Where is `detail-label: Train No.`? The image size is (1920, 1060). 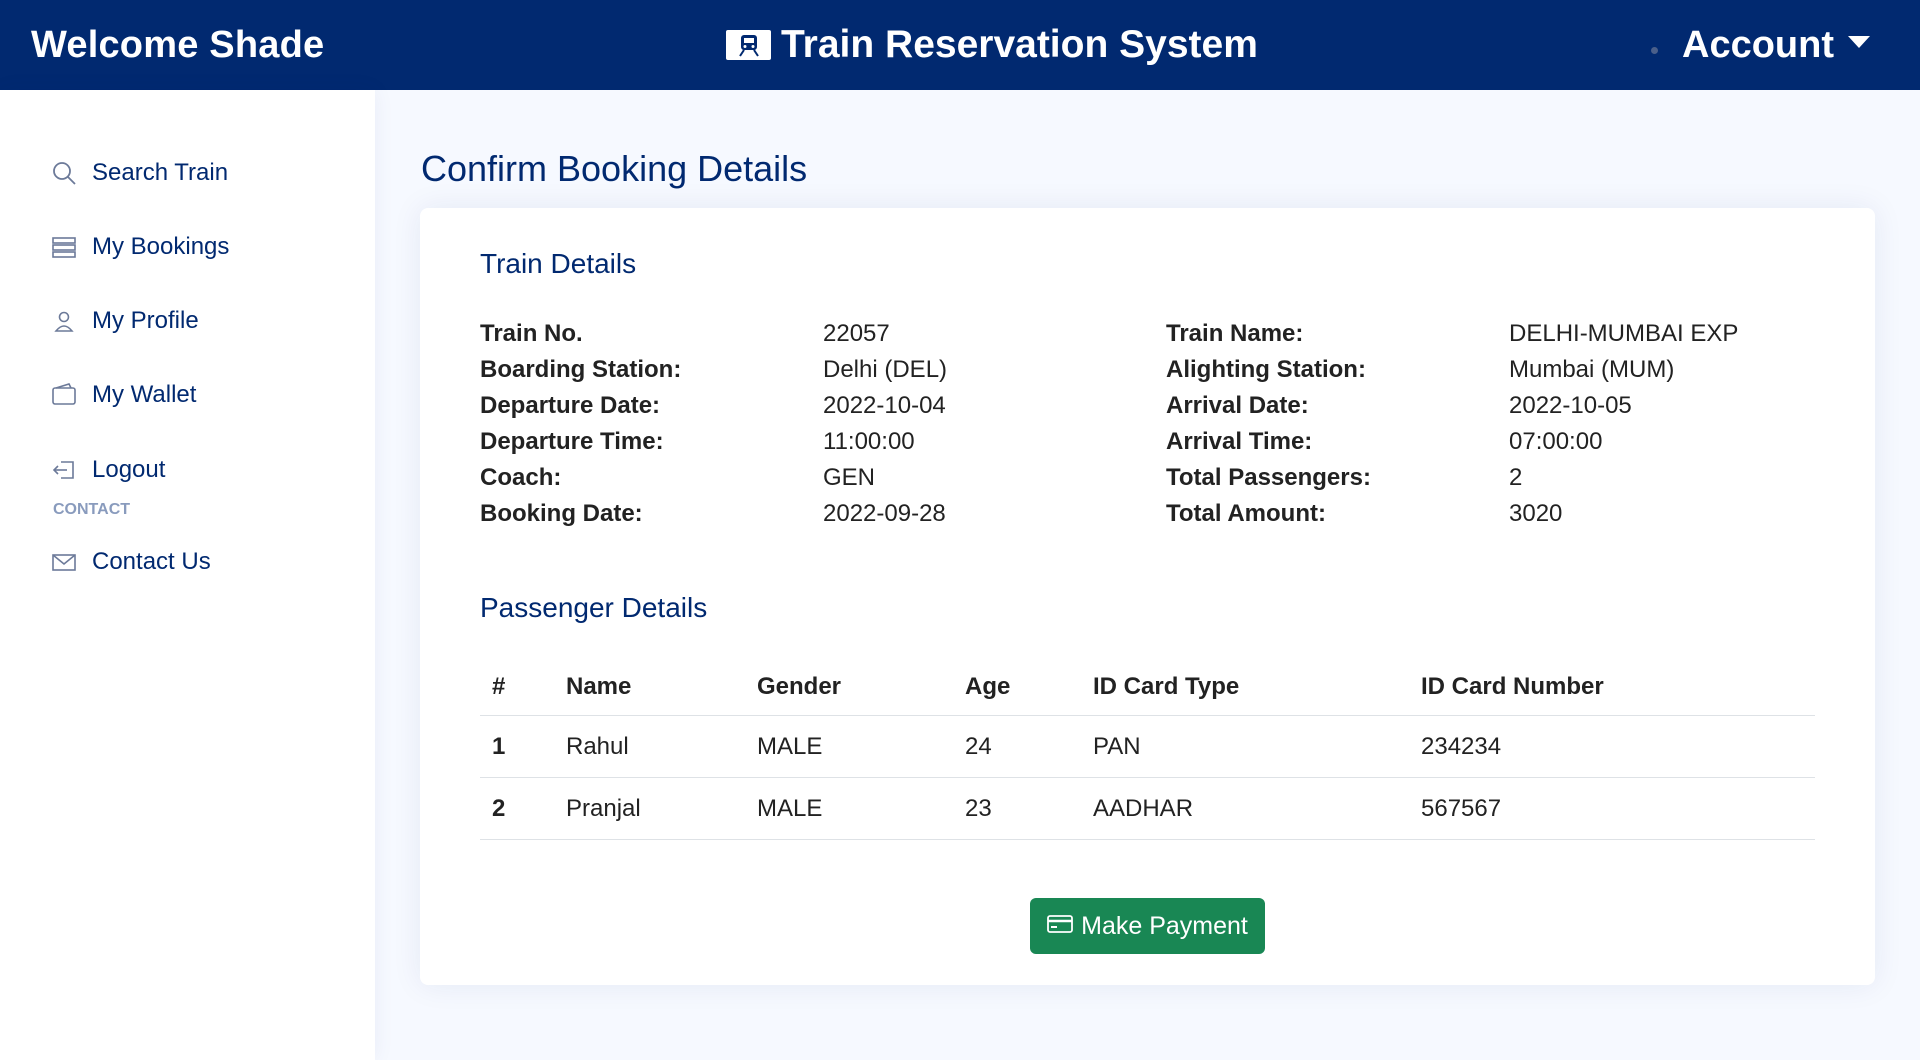 detail-label: Train No. is located at coordinates (531, 333).